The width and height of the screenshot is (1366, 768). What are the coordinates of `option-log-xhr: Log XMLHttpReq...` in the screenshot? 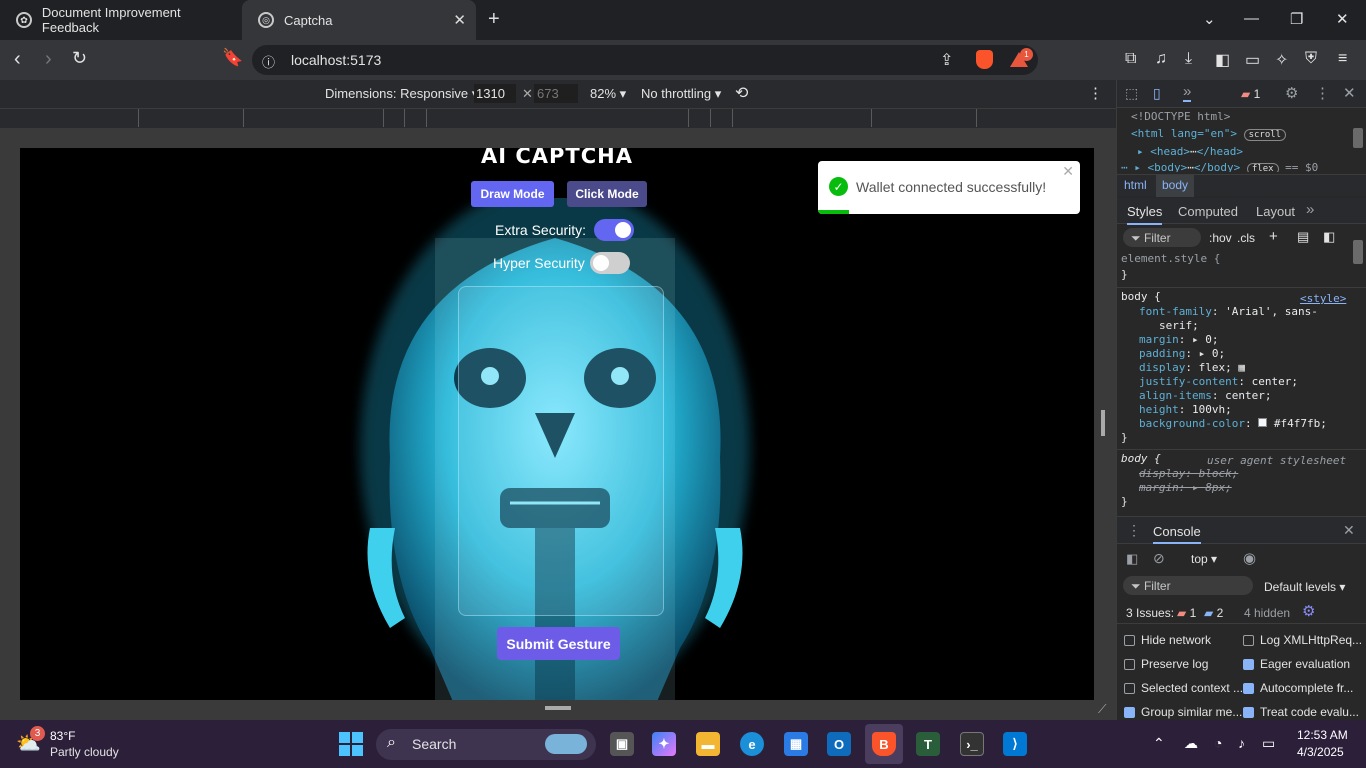 It's located at (1304, 641).